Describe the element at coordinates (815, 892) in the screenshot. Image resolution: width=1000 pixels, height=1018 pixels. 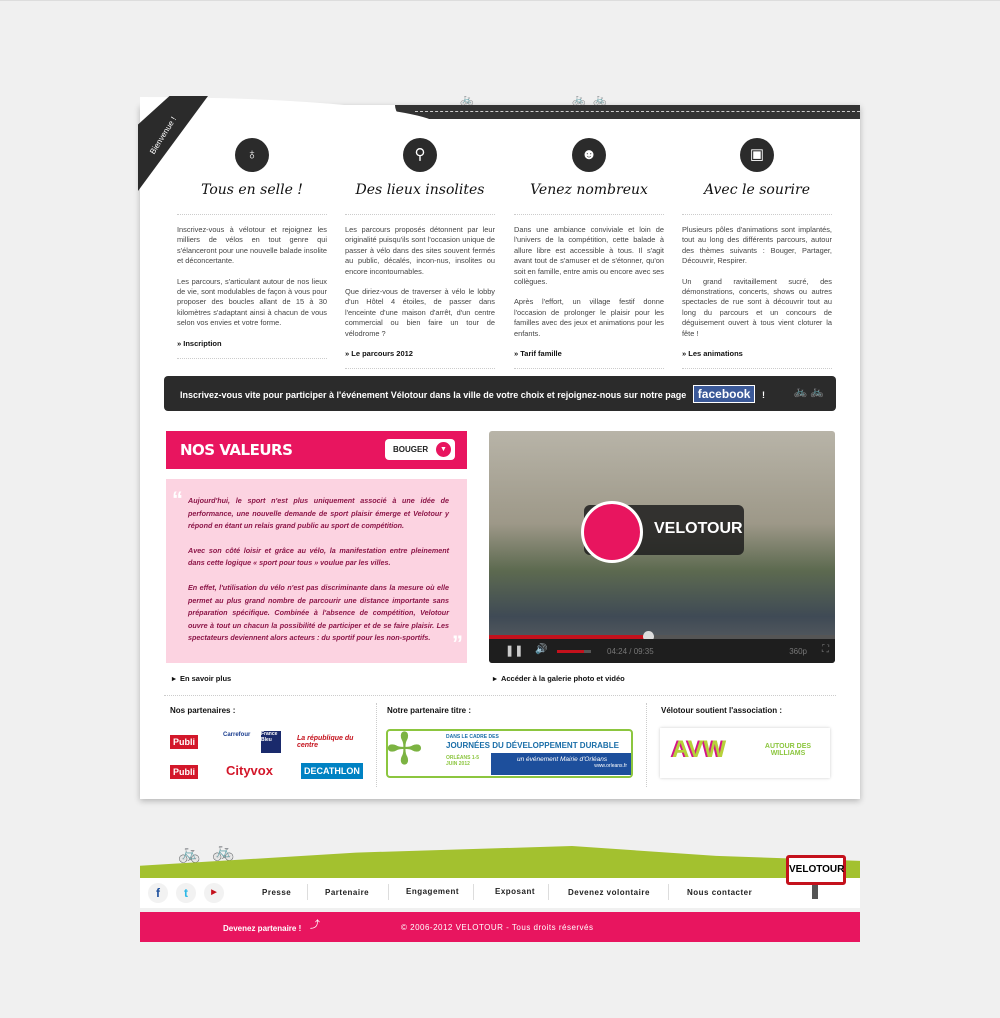
I see `sign-post` at that location.